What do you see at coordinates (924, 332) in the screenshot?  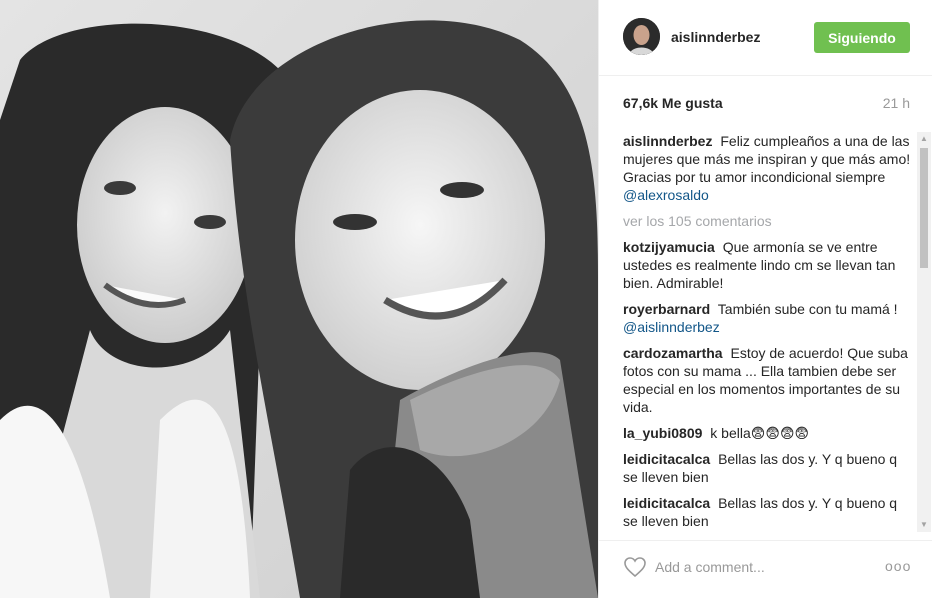 I see `comments-scrollbar: ▲ ▼` at bounding box center [924, 332].